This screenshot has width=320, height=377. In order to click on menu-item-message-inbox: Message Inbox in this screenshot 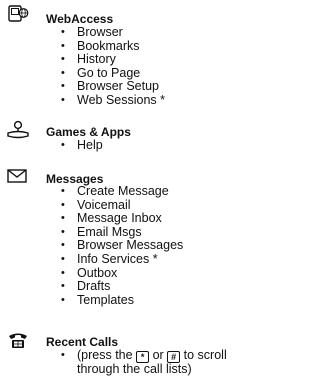, I will do `click(122, 219)`.